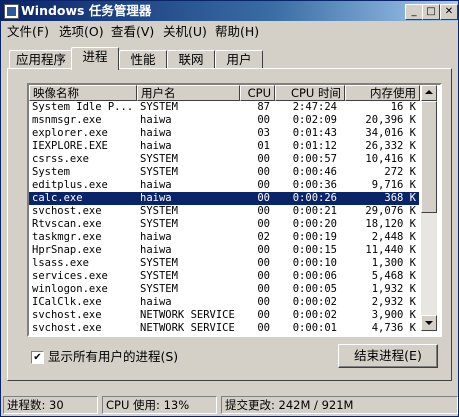  Describe the element at coordinates (70, 146) in the screenshot. I see `process-name-cell: IEXPLORE.EXE` at that location.